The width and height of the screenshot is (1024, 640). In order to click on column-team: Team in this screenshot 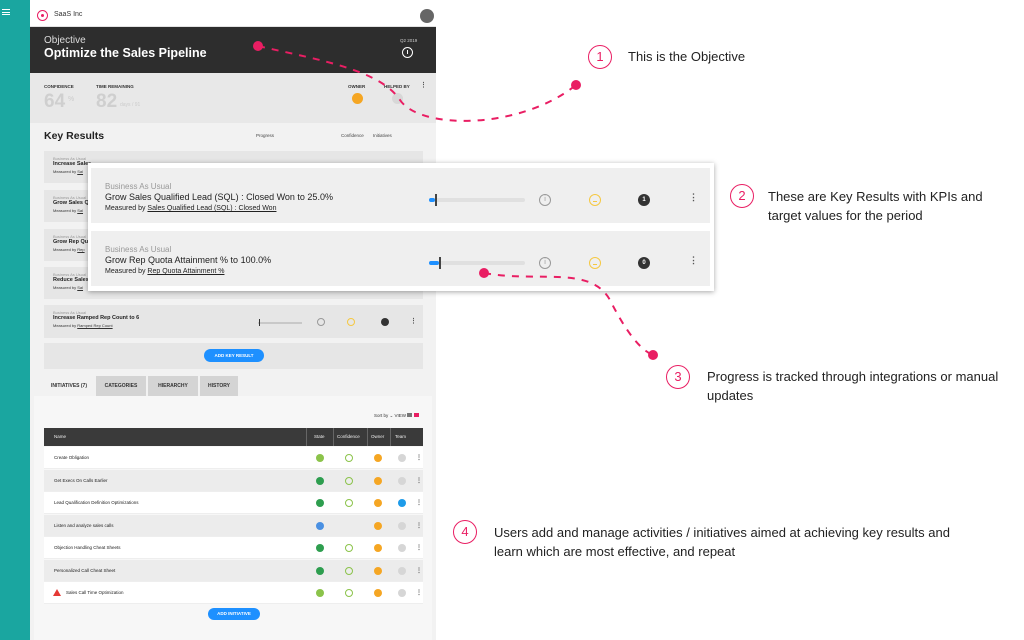, I will do `click(400, 437)`.